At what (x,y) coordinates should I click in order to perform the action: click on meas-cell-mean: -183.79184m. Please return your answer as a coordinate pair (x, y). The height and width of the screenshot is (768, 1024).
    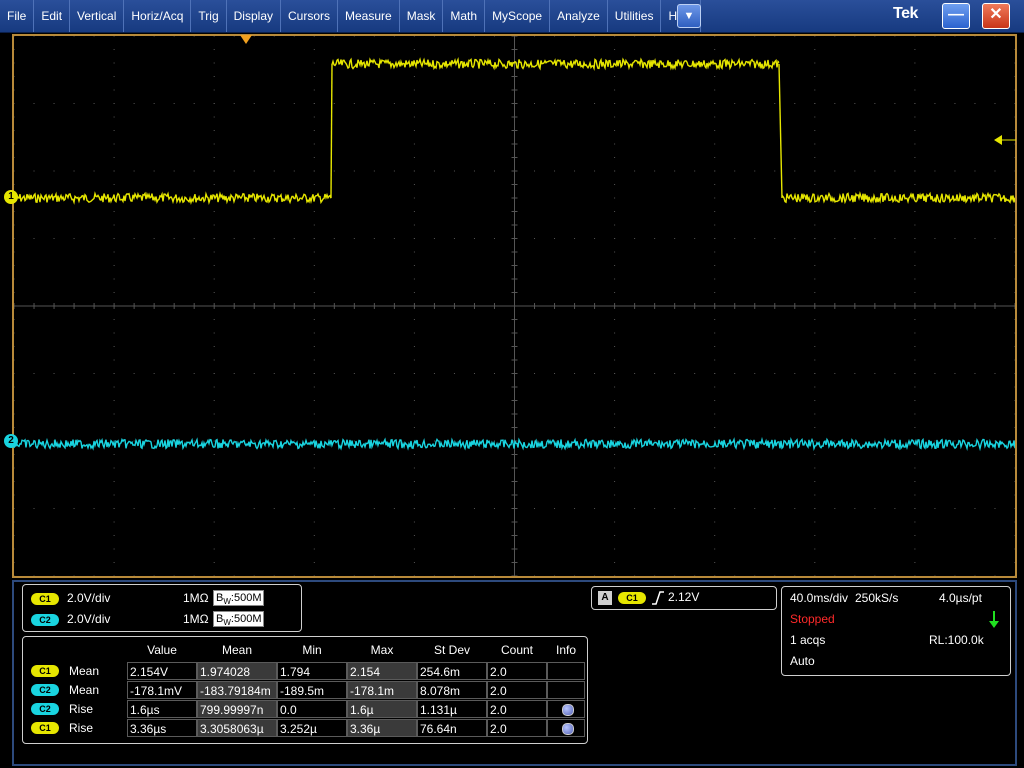
    Looking at the image, I should click on (237, 690).